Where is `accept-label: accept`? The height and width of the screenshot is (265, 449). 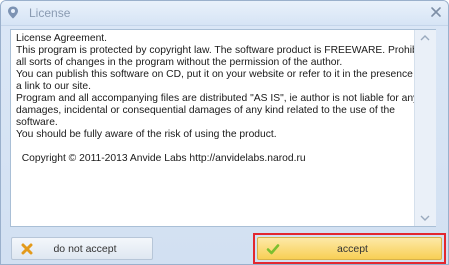 accept-label: accept is located at coordinates (352, 248).